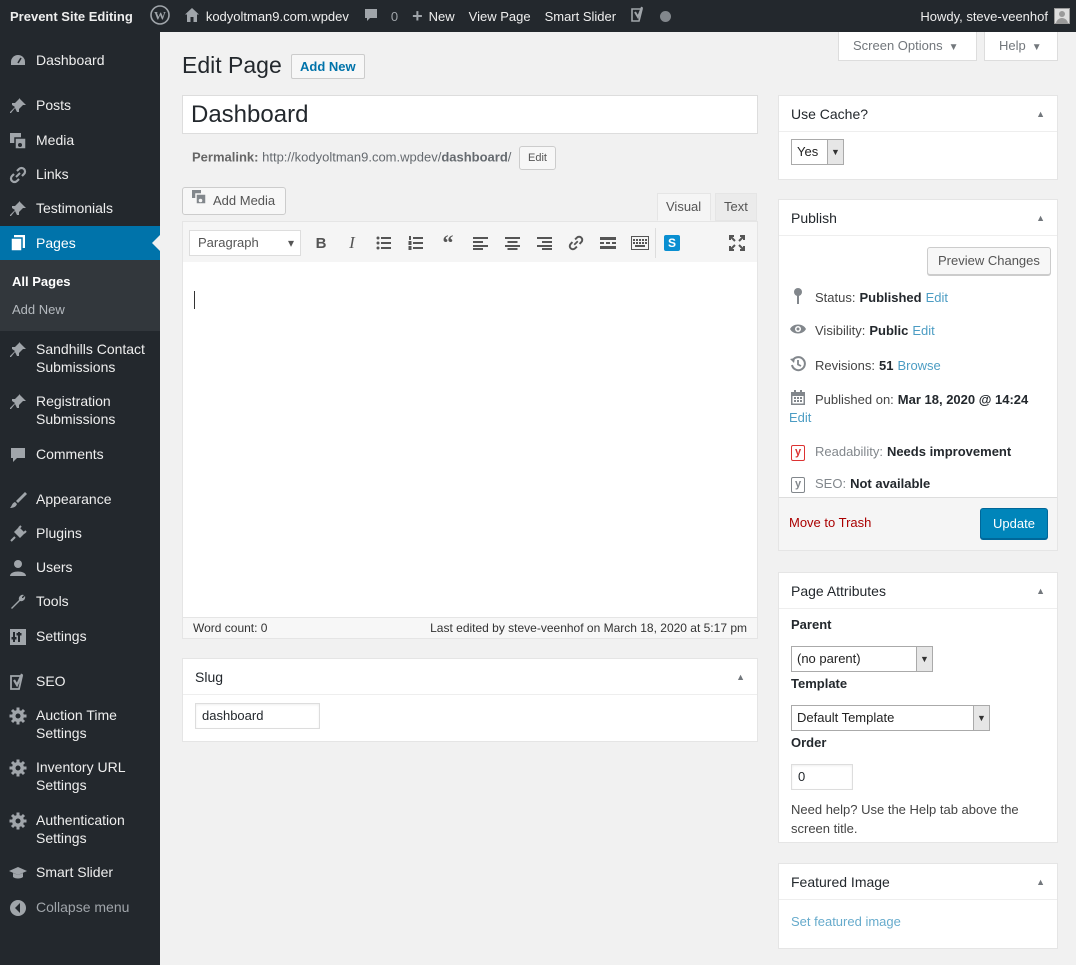 The height and width of the screenshot is (965, 1076). What do you see at coordinates (266, 16) in the screenshot?
I see `site-name-menu: kodyoltman9.com.wpdev` at bounding box center [266, 16].